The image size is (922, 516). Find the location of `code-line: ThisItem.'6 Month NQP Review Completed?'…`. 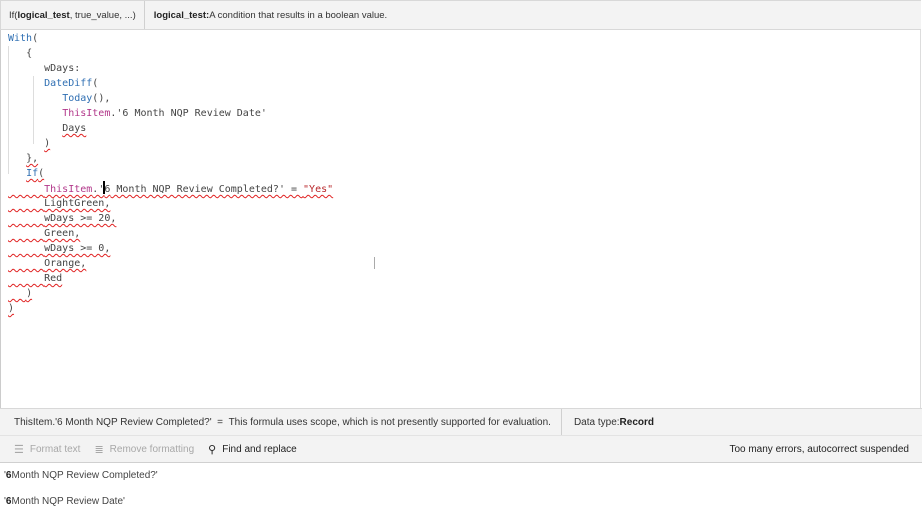

code-line: ThisItem.'6 Month NQP Review Completed?'… is located at coordinates (170, 188).